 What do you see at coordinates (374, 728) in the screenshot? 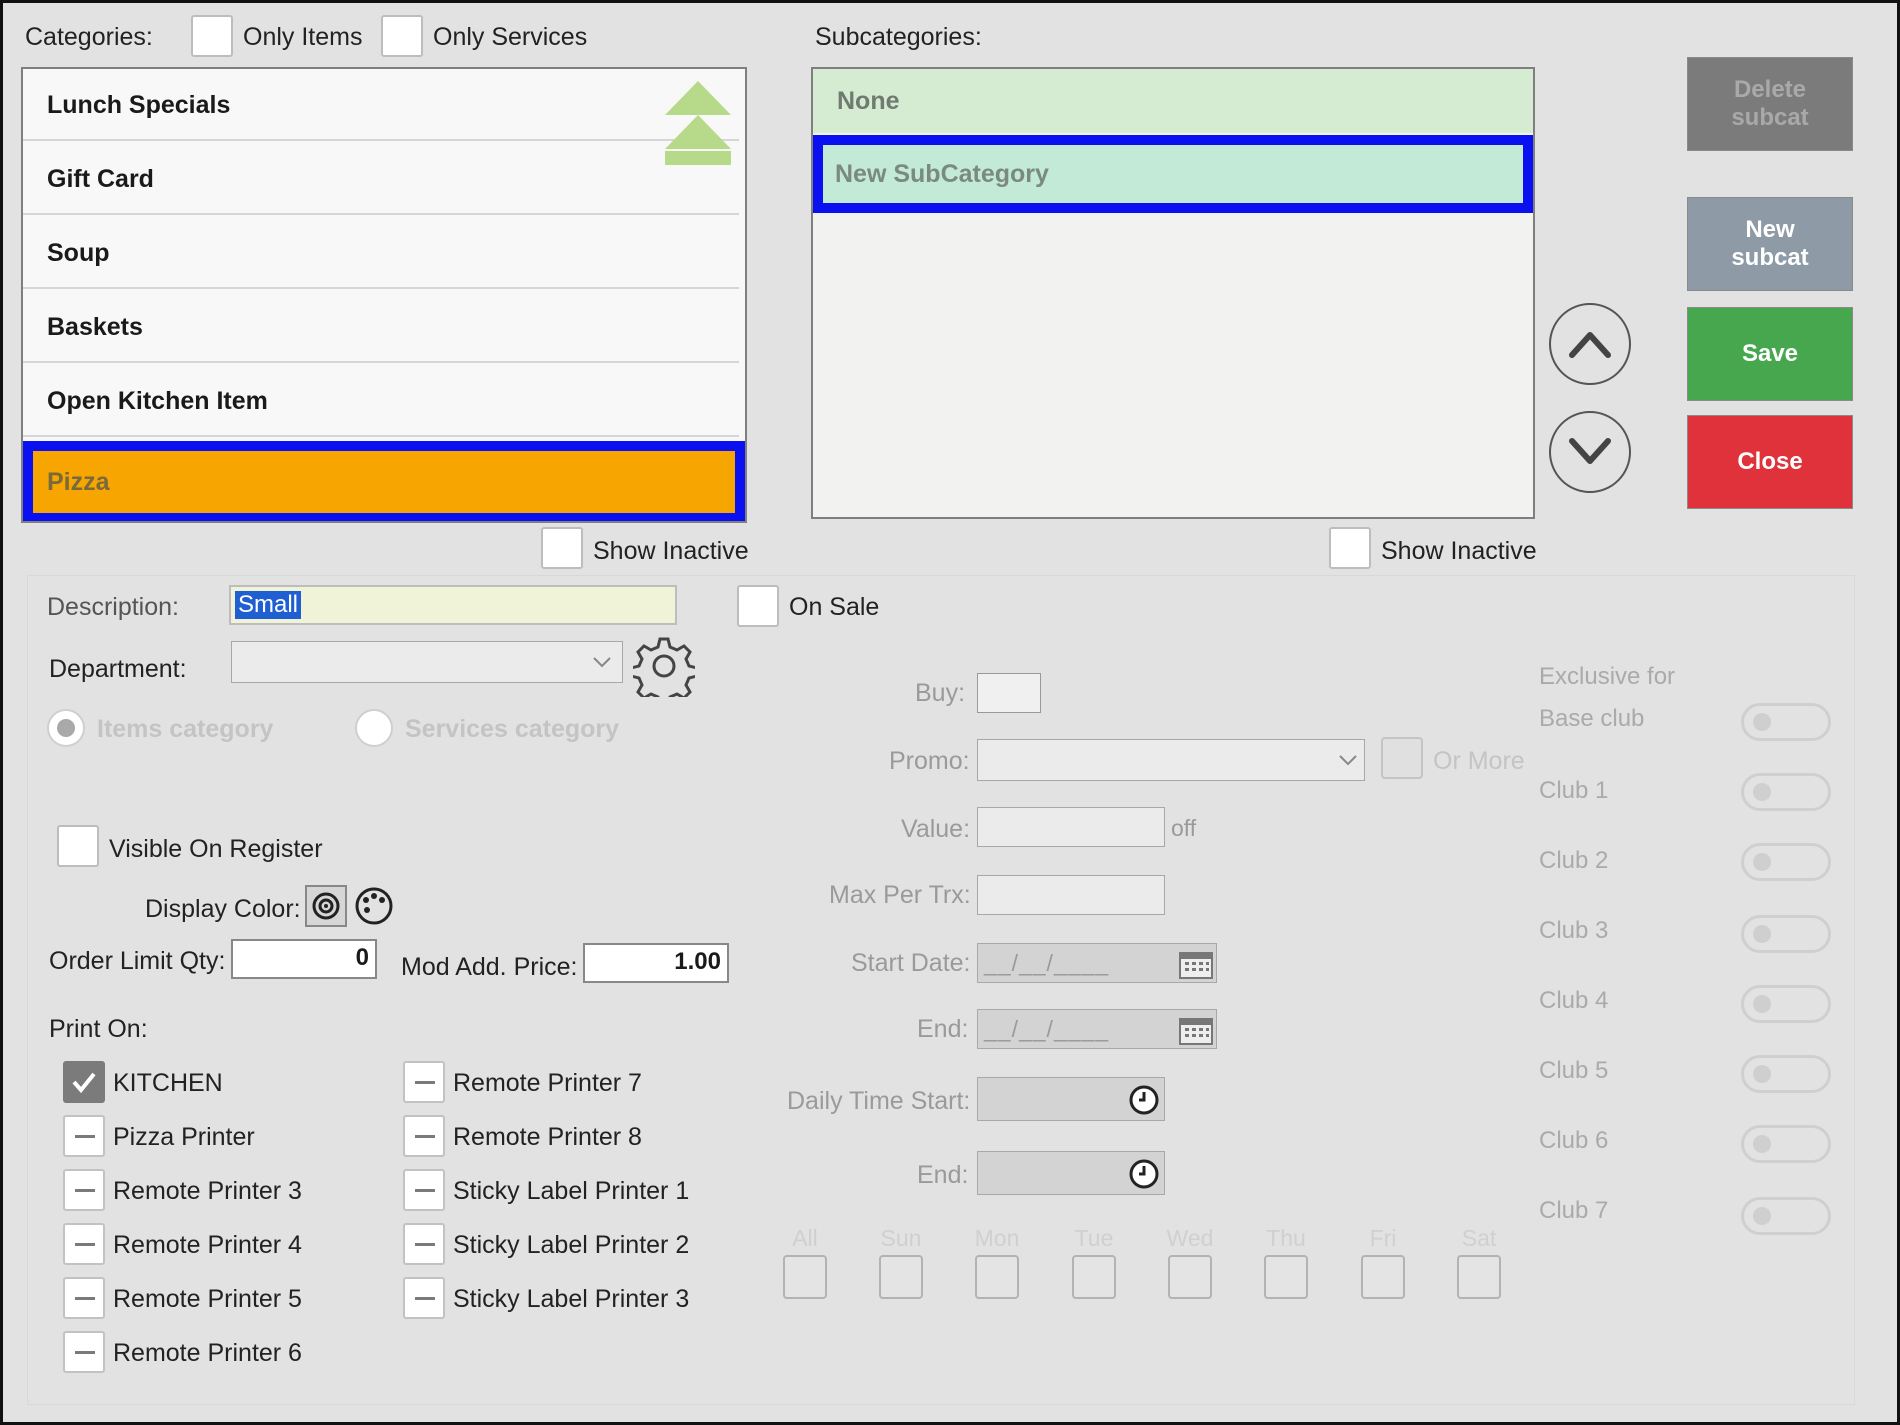
I see `services-category-radio` at bounding box center [374, 728].